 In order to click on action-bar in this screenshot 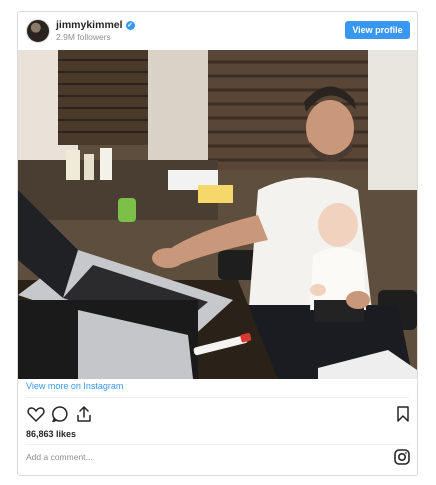, I will do `click(218, 414)`.